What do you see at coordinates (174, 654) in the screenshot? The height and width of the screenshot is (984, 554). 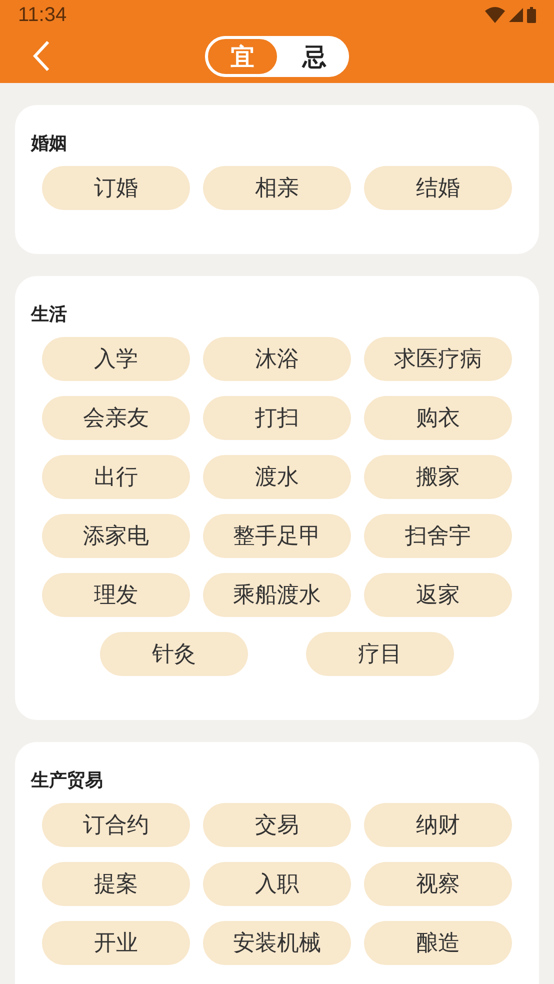 I see `tag-chip: 针灸` at bounding box center [174, 654].